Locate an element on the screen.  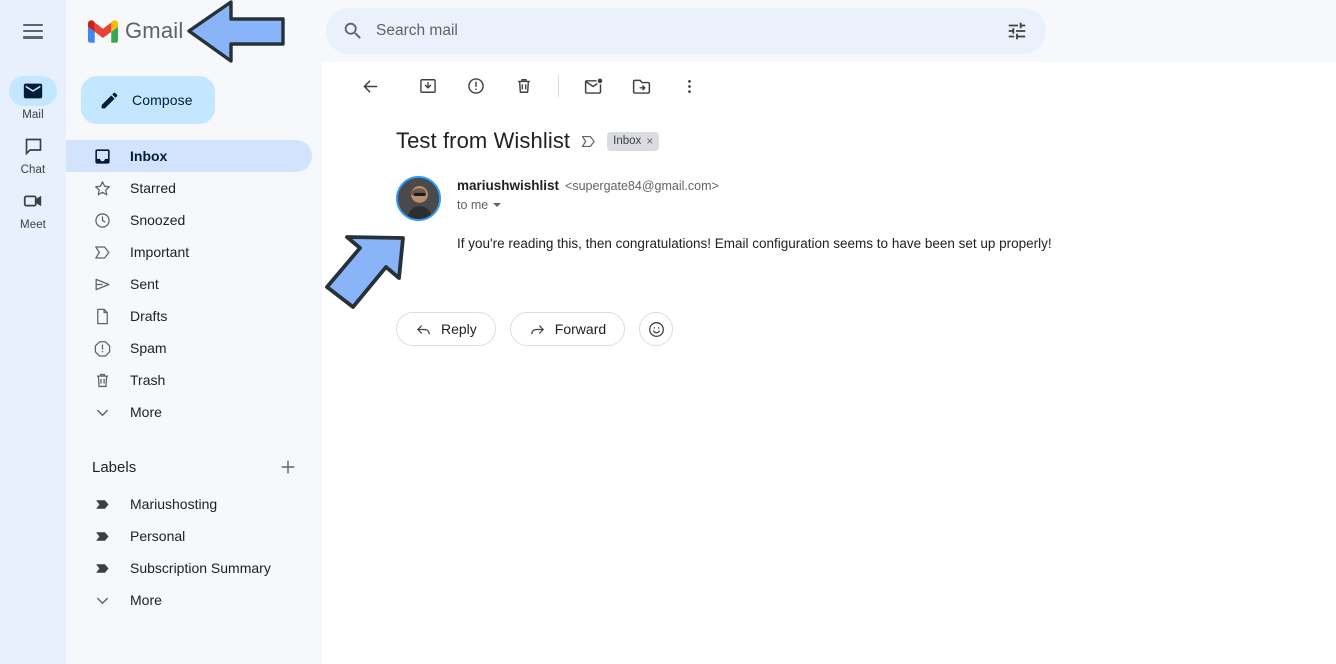
labels-header: Labels is located at coordinates (194, 467).